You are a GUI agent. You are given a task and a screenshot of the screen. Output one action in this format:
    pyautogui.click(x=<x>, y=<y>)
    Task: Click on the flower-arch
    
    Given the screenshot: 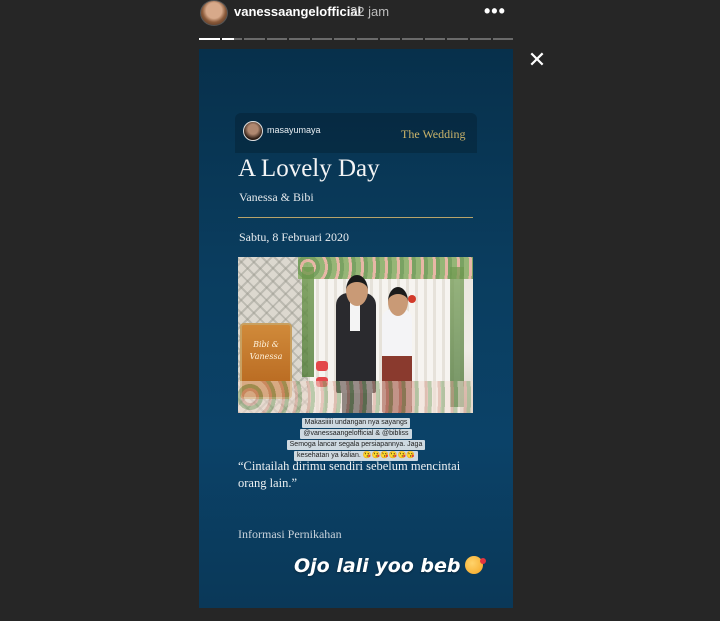 What is the action you would take?
    pyautogui.click(x=385, y=268)
    